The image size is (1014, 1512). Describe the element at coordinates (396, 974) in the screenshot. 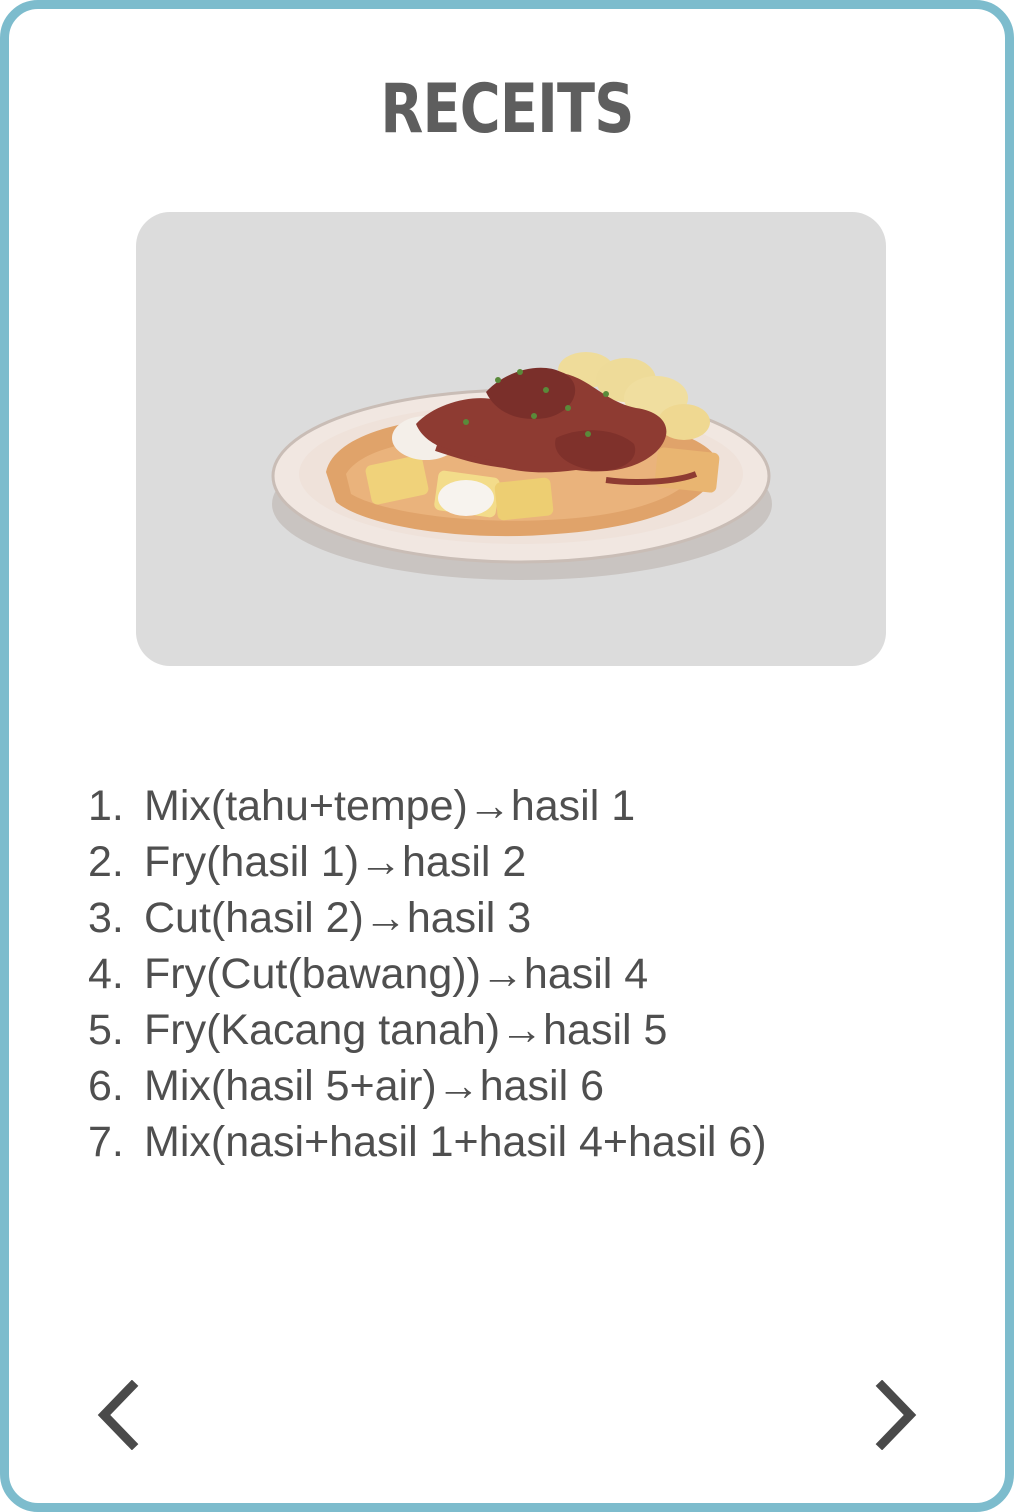

I see `step-text: Fry(Cut(bawang))→hasil 4` at that location.